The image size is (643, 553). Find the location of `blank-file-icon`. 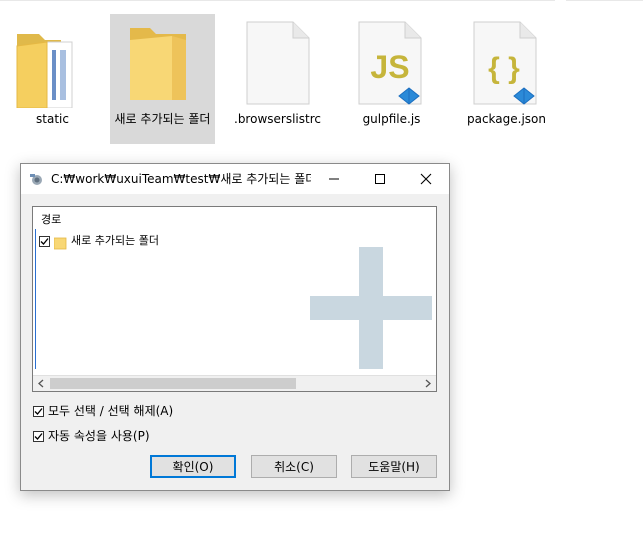

blank-file-icon is located at coordinates (277, 64).